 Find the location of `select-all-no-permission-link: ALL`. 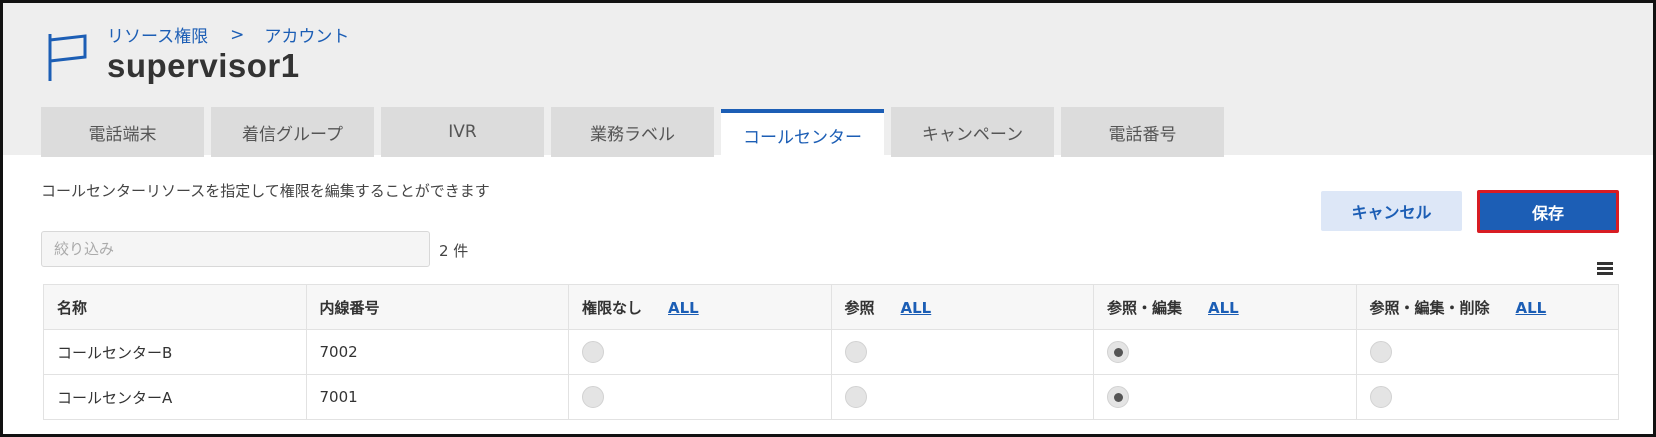

select-all-no-permission-link: ALL is located at coordinates (683, 308).